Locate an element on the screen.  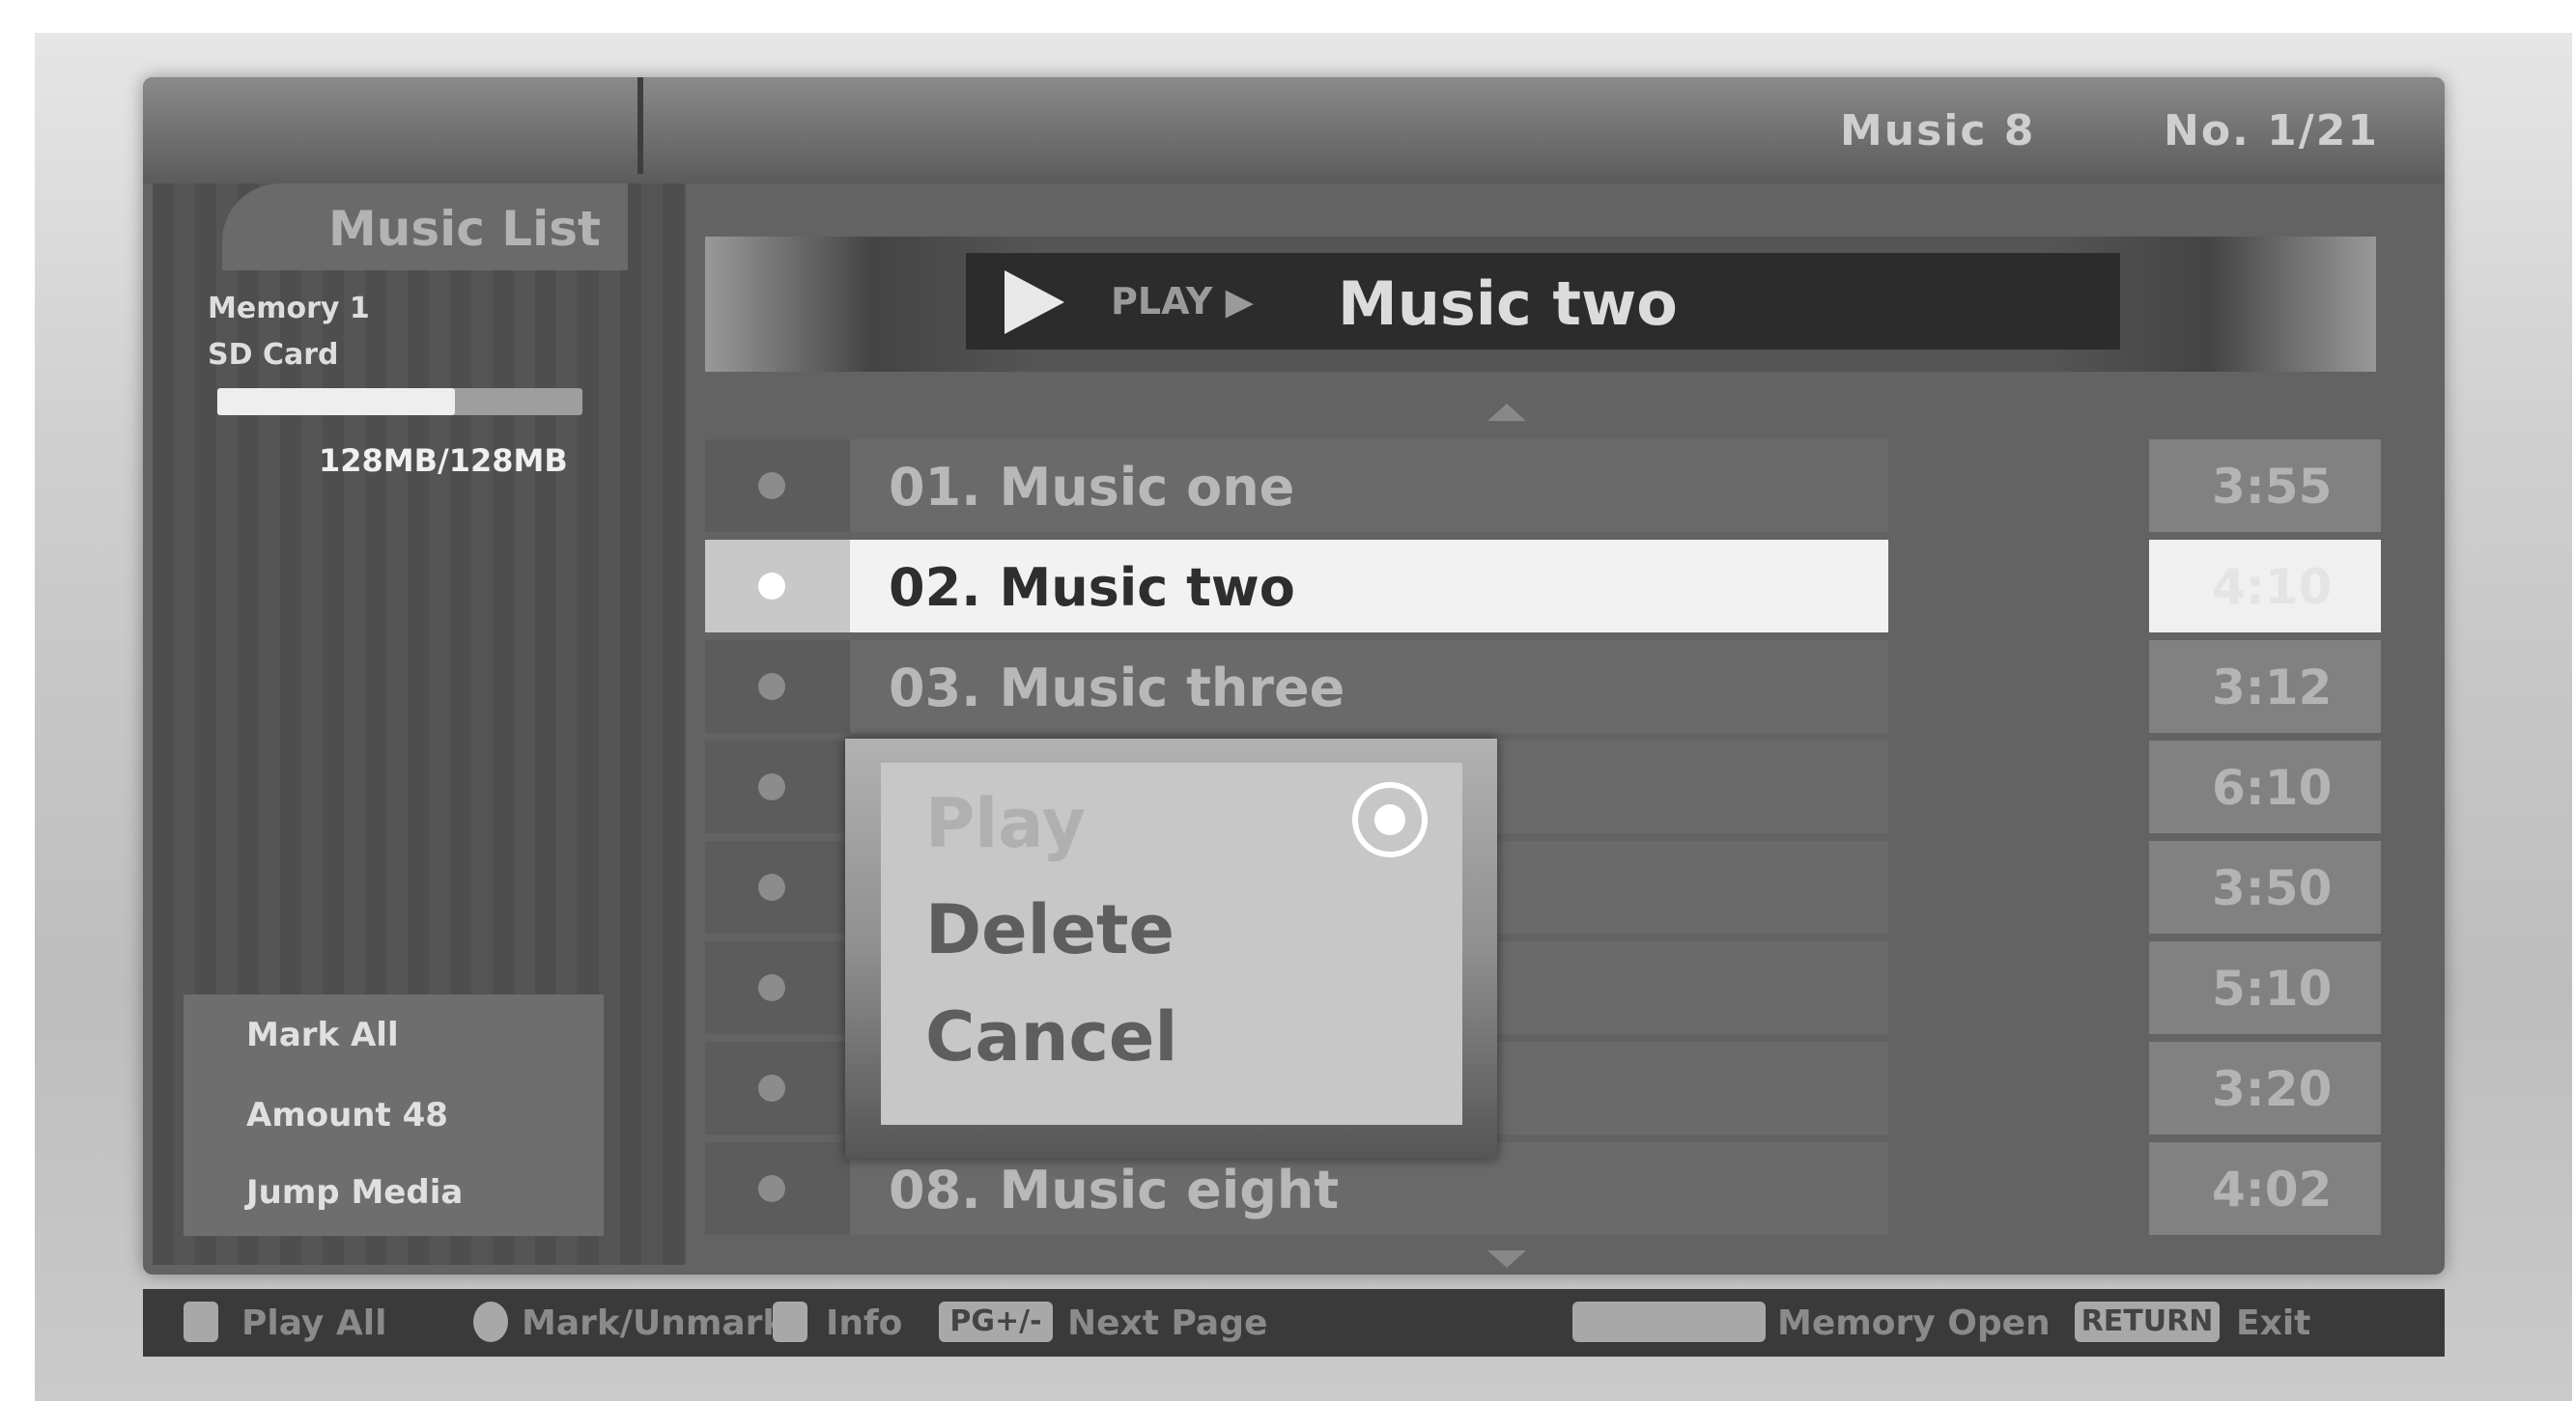
track-title: 01. Music one is located at coordinates (1092, 487).